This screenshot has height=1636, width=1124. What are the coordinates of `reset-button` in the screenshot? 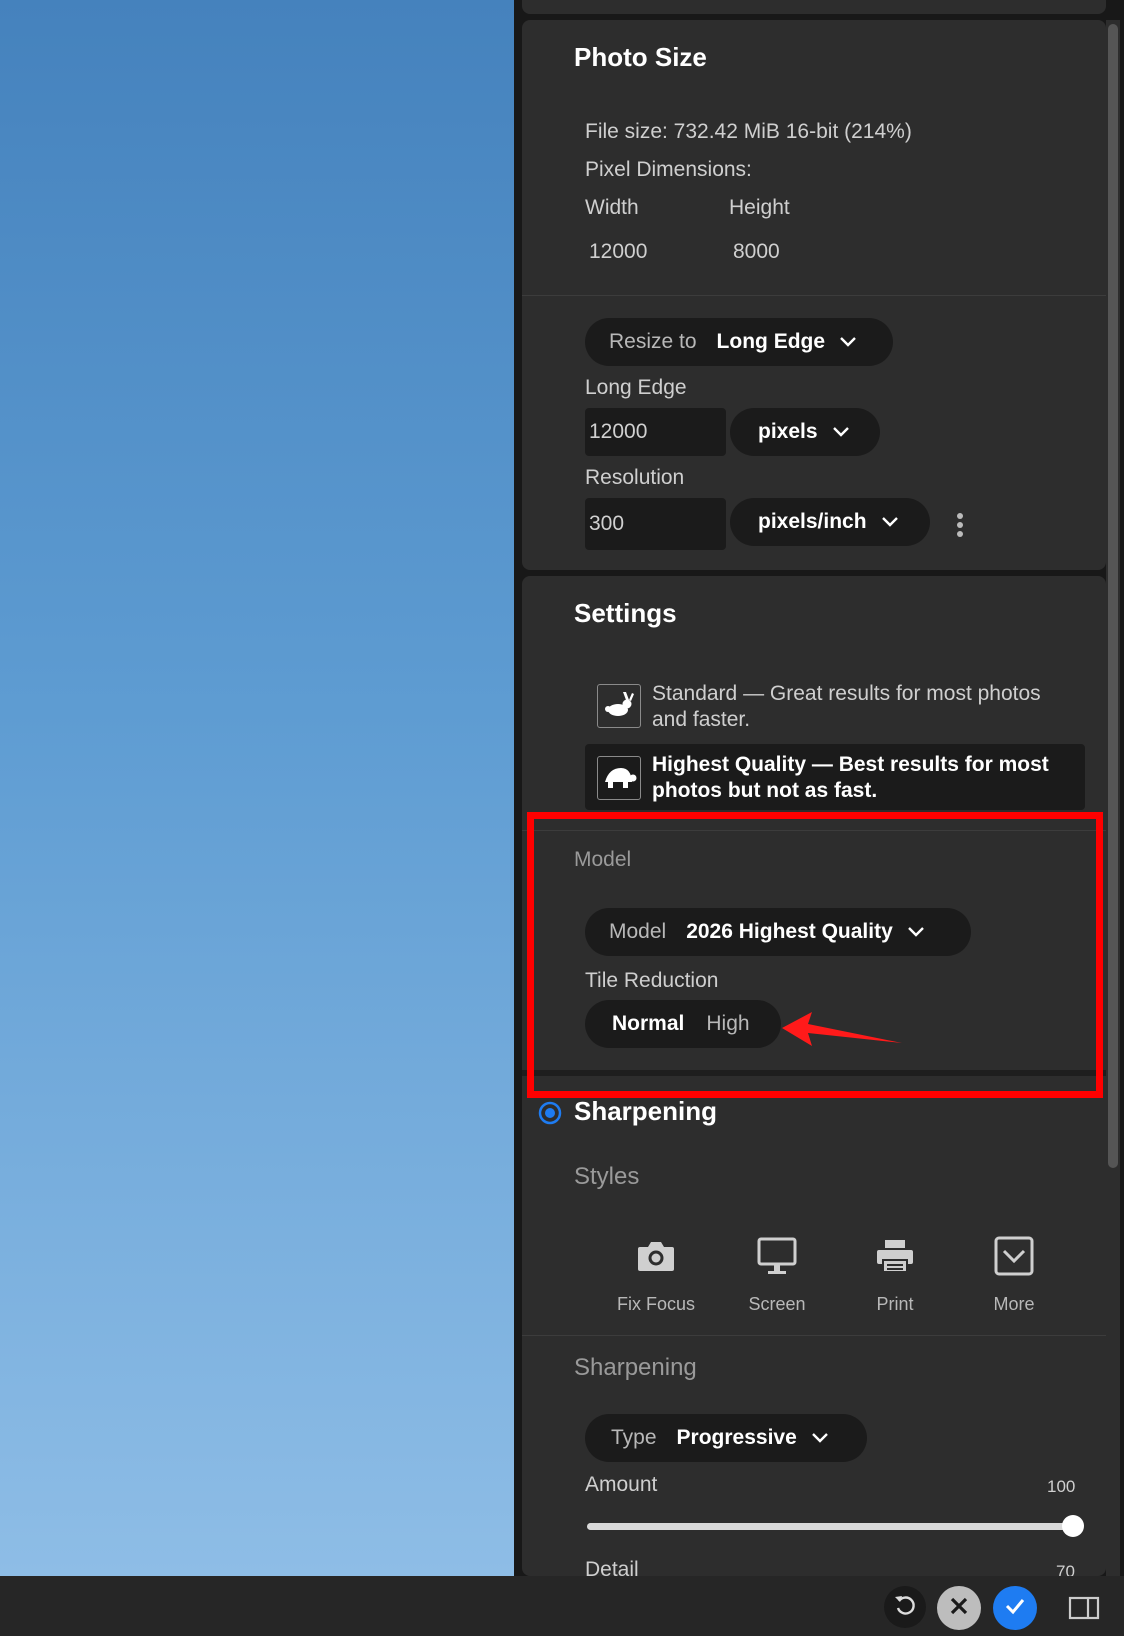 It's located at (905, 1607).